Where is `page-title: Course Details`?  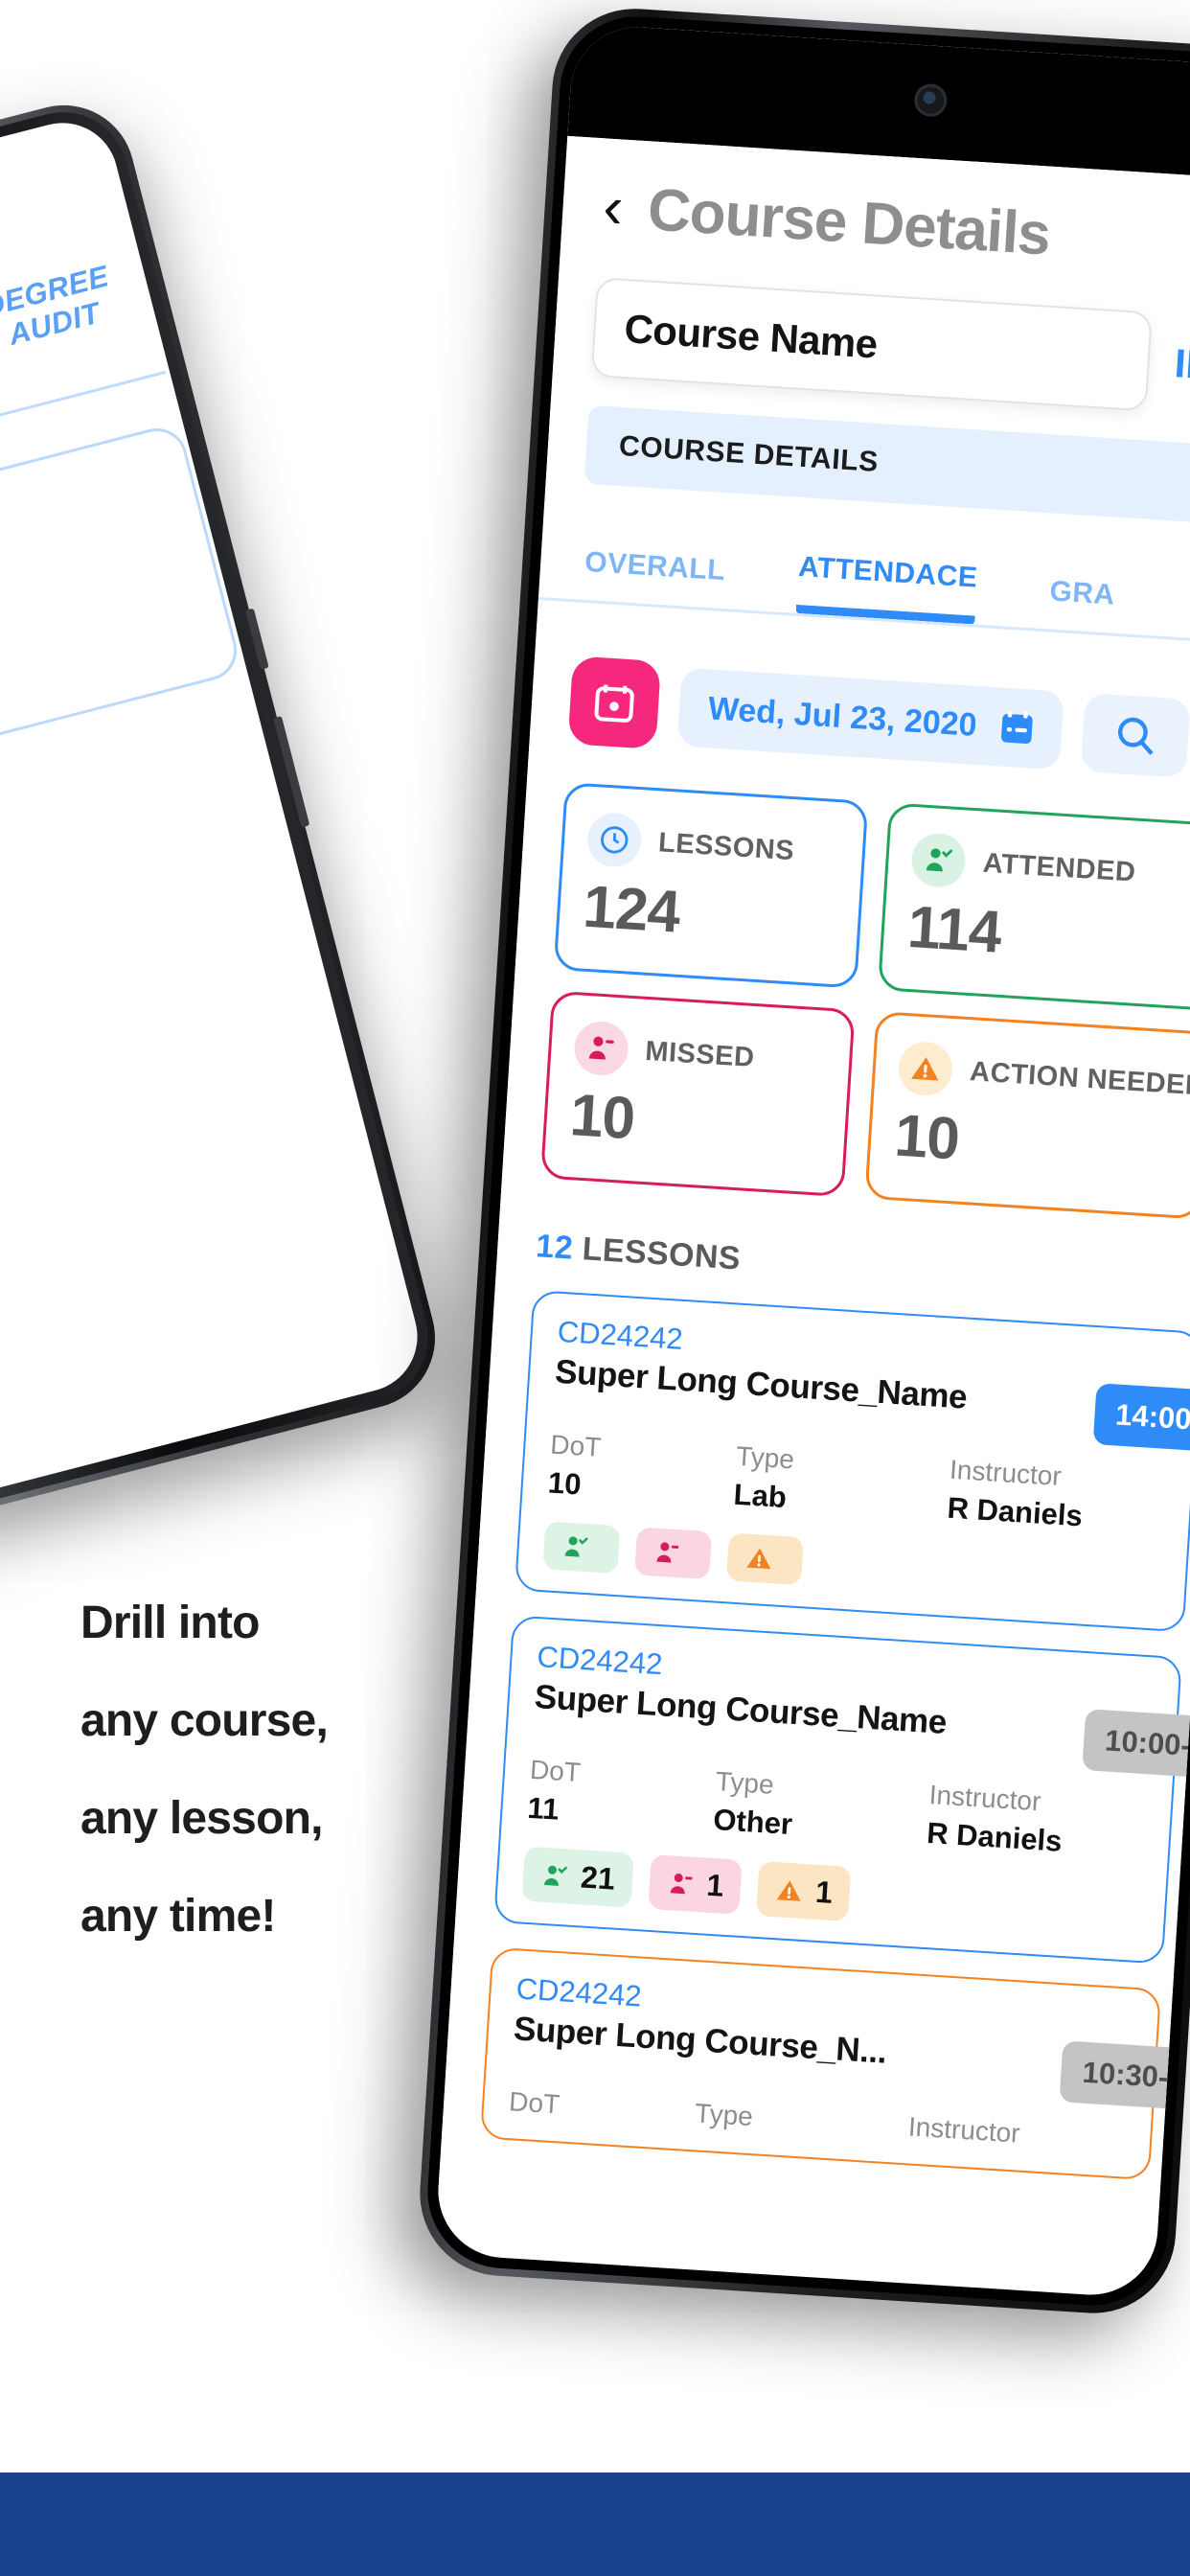
page-title: Course Details is located at coordinates (849, 222).